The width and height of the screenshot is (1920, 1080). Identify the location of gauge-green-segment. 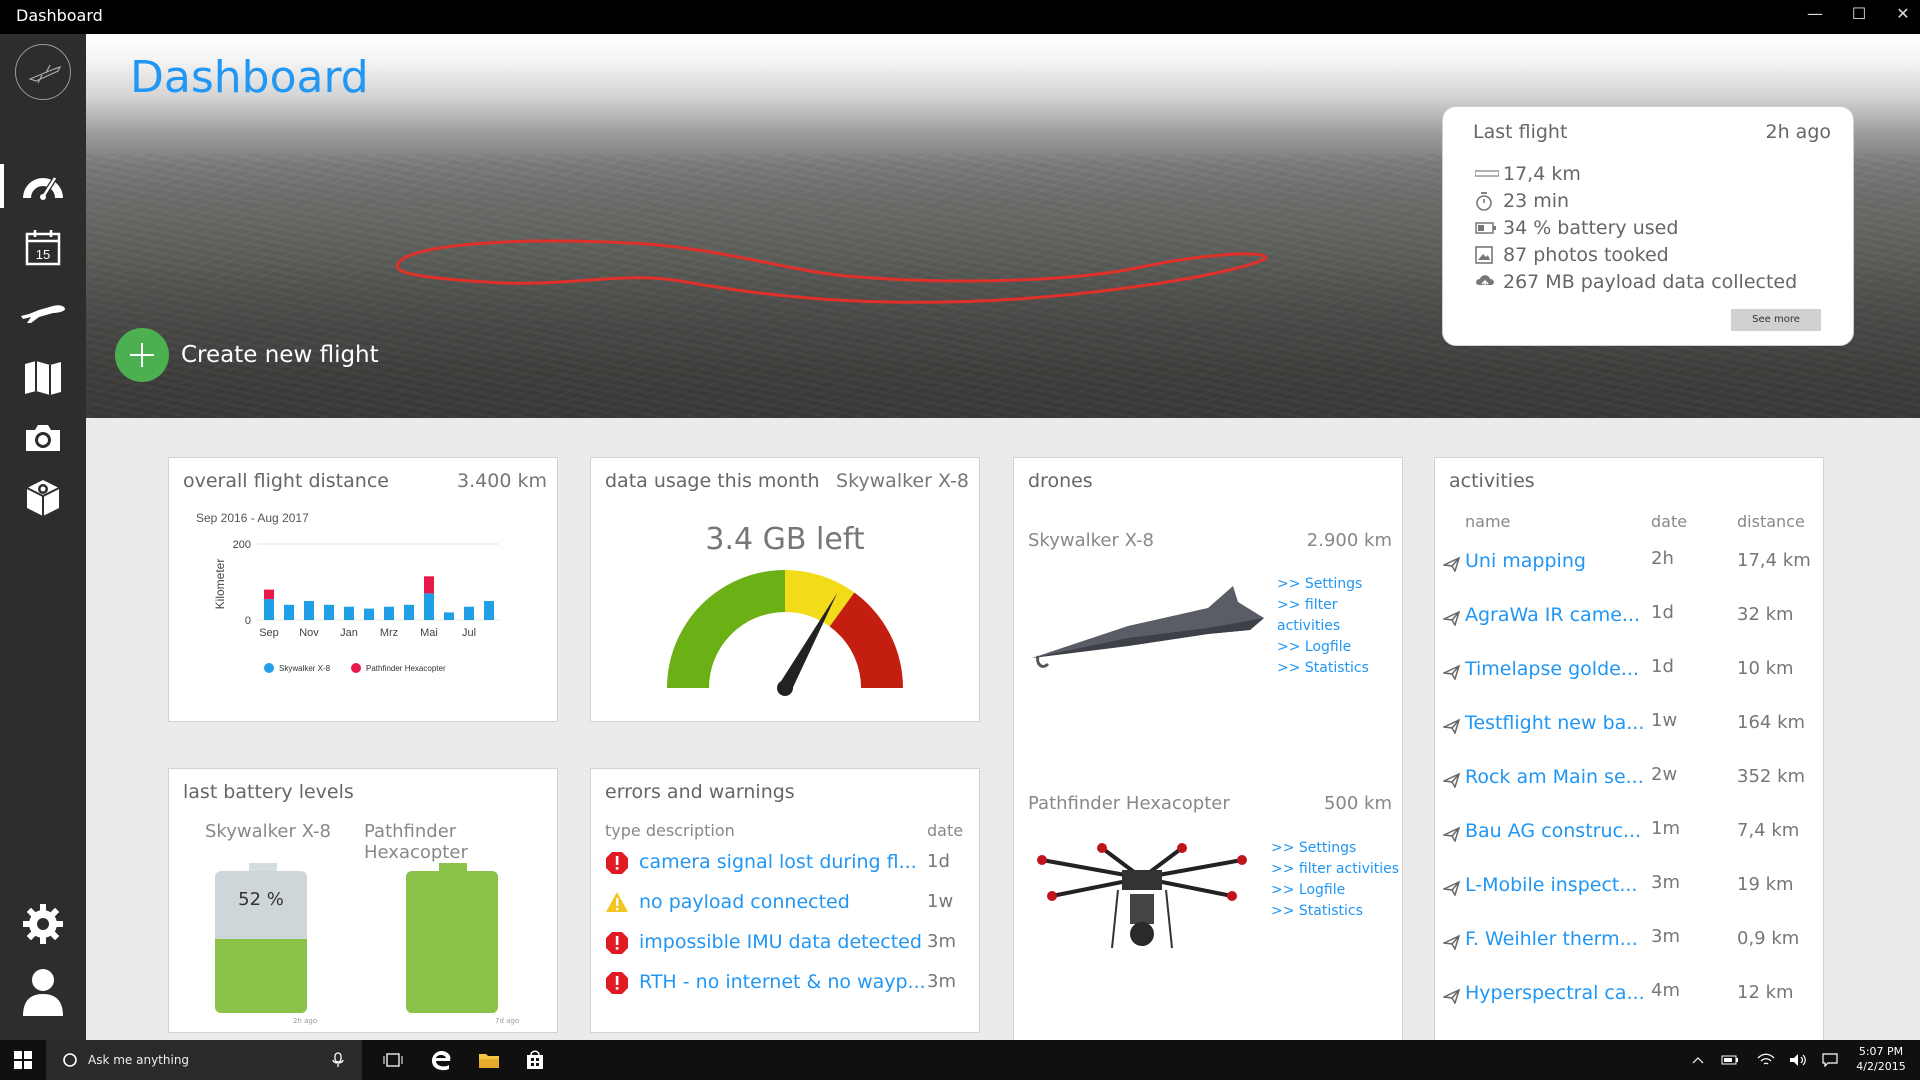
(726, 629).